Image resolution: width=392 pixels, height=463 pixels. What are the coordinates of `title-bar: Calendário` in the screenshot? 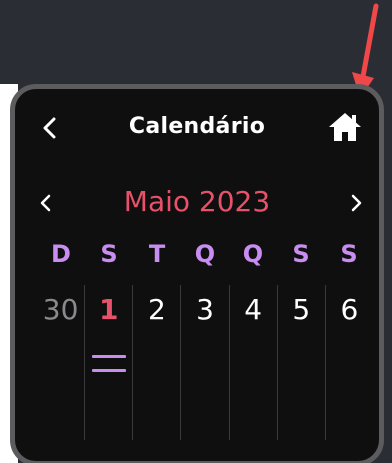 It's located at (197, 125).